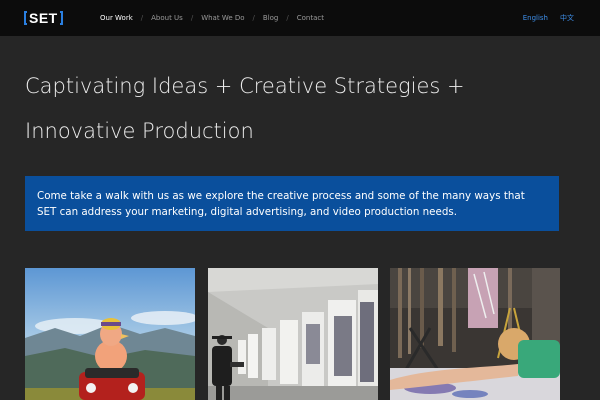 This screenshot has height=400, width=600. What do you see at coordinates (310, 18) in the screenshot?
I see `nav-contact: Contact` at bounding box center [310, 18].